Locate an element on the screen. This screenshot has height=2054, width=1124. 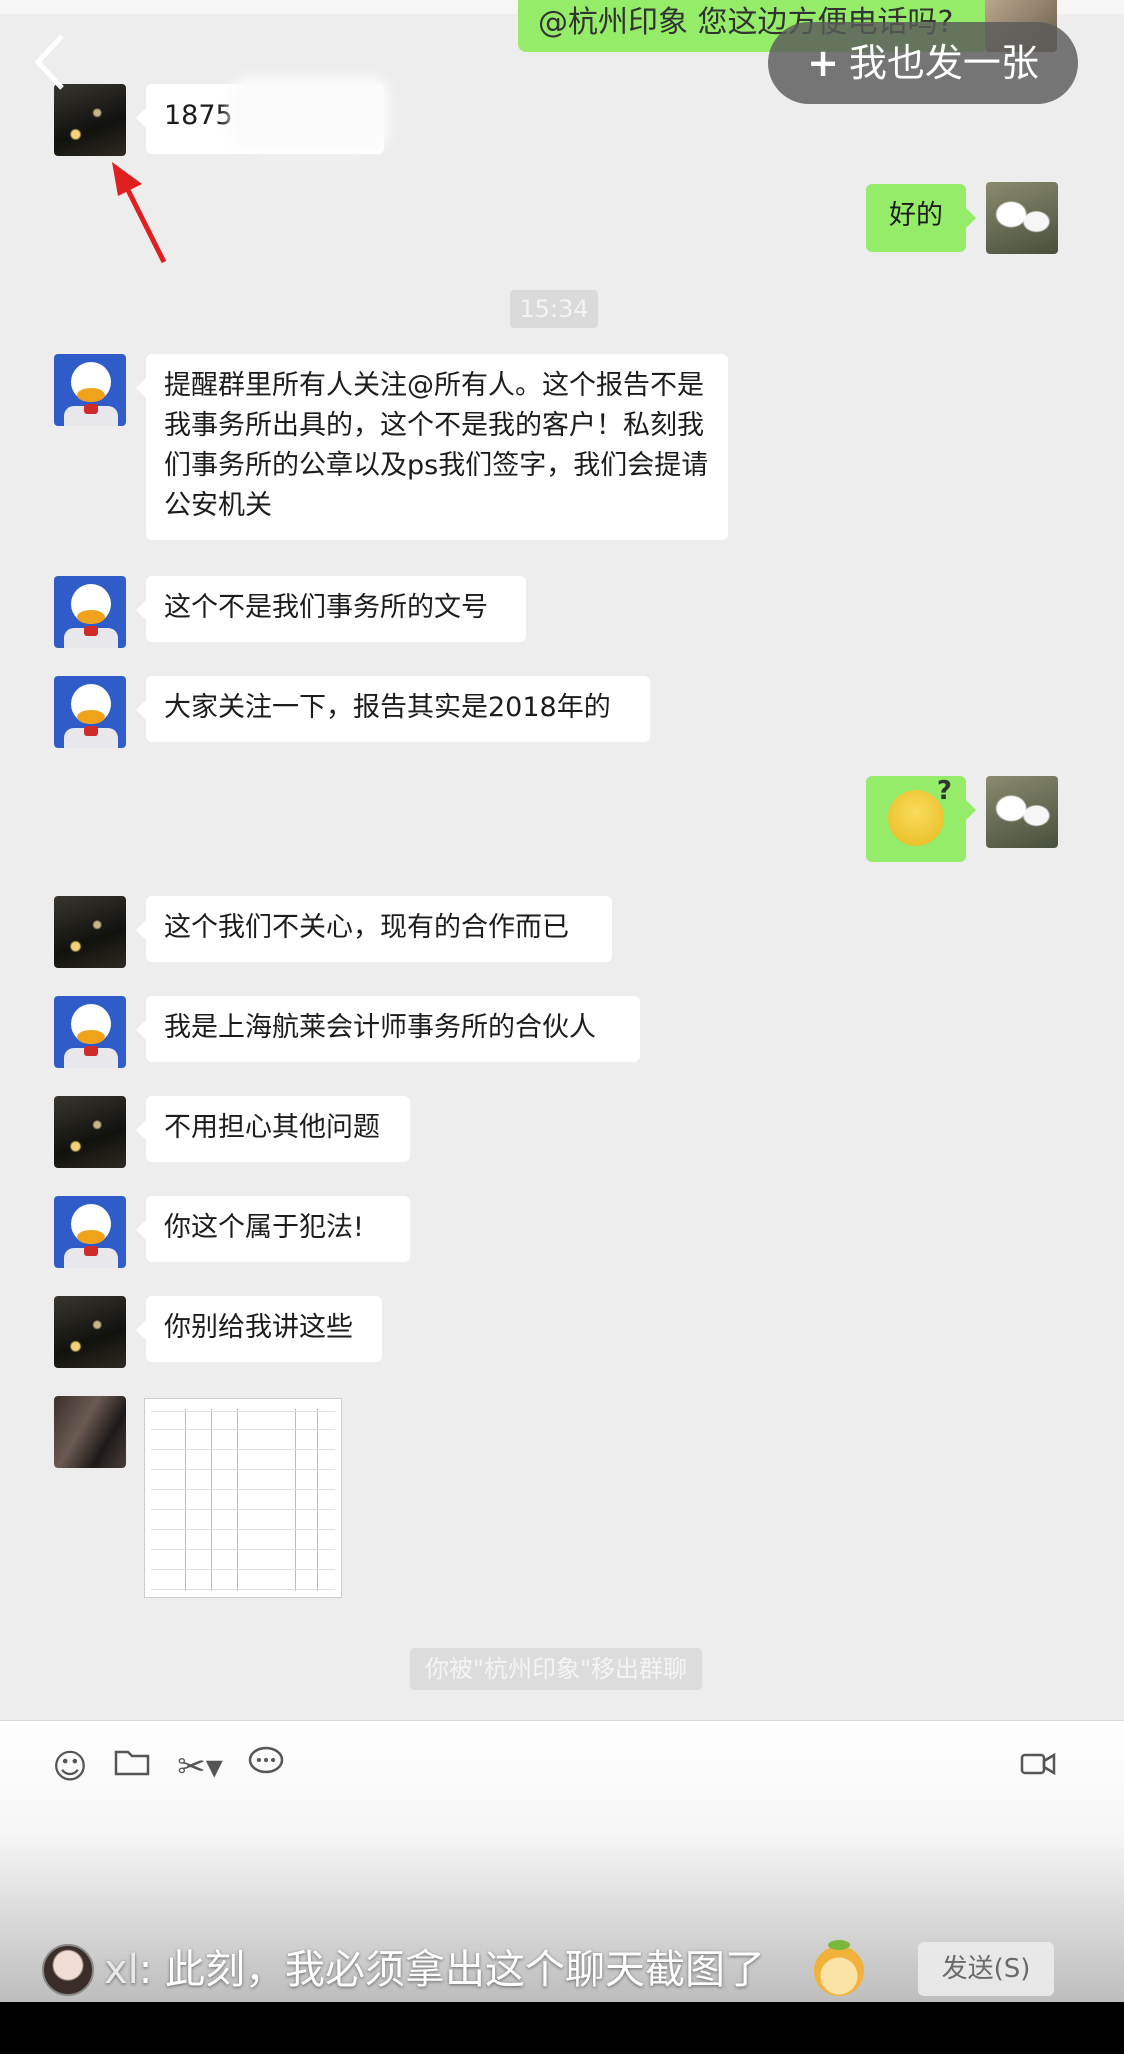
message-text: 你别给我讲这些 is located at coordinates (258, 1327).